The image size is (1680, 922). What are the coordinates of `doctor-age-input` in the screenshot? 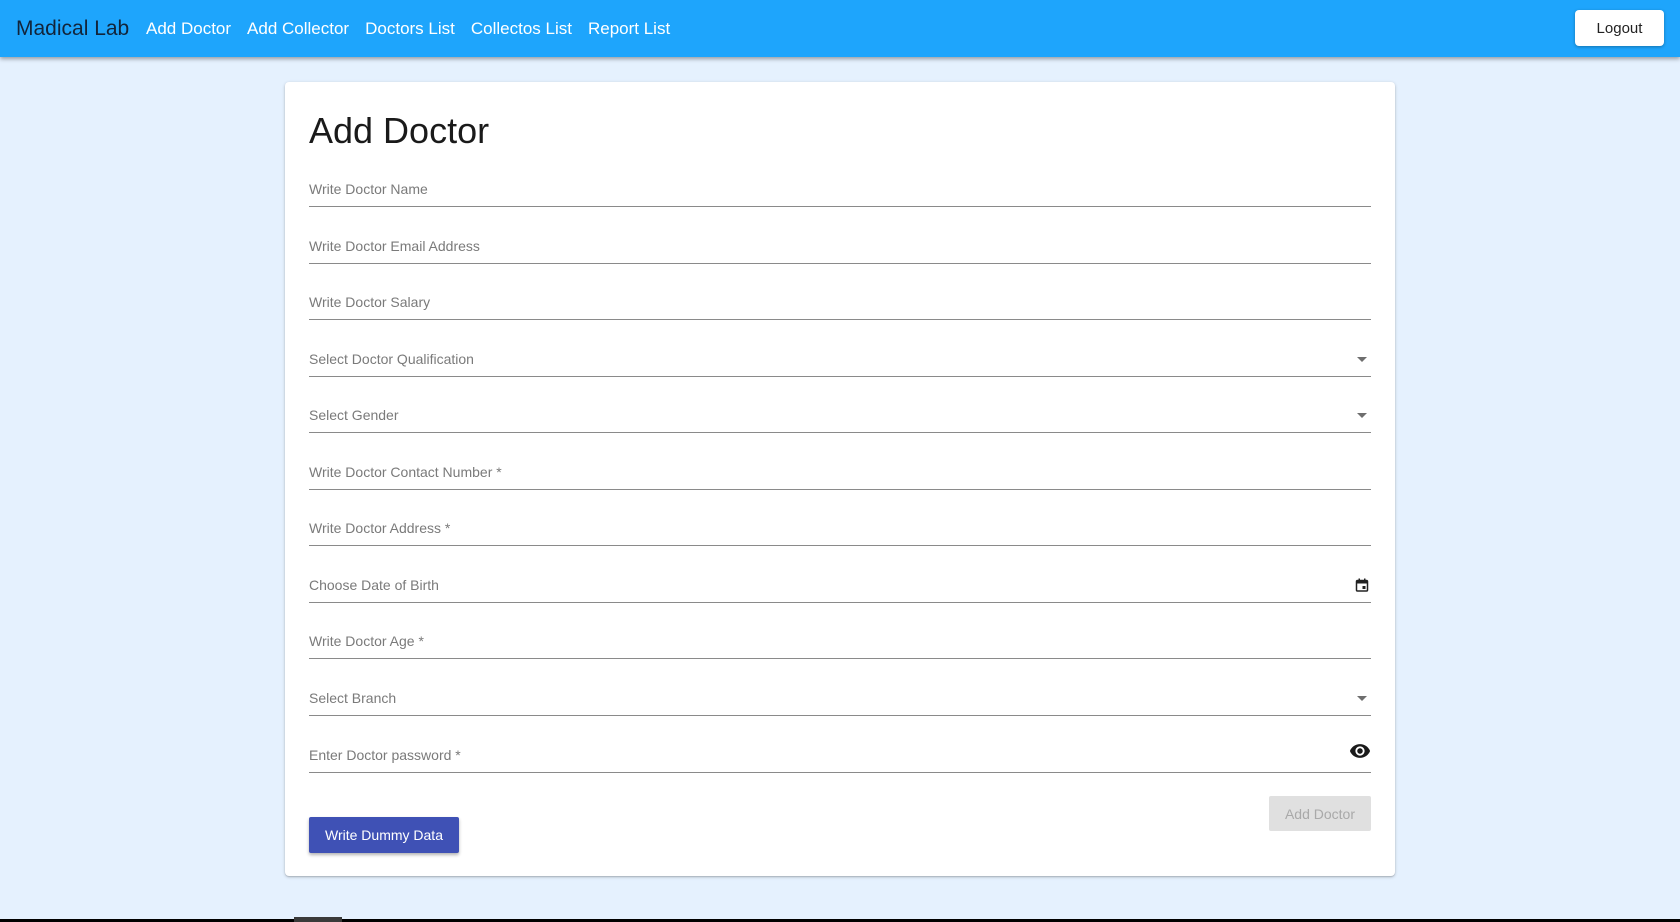 It's located at (824, 641).